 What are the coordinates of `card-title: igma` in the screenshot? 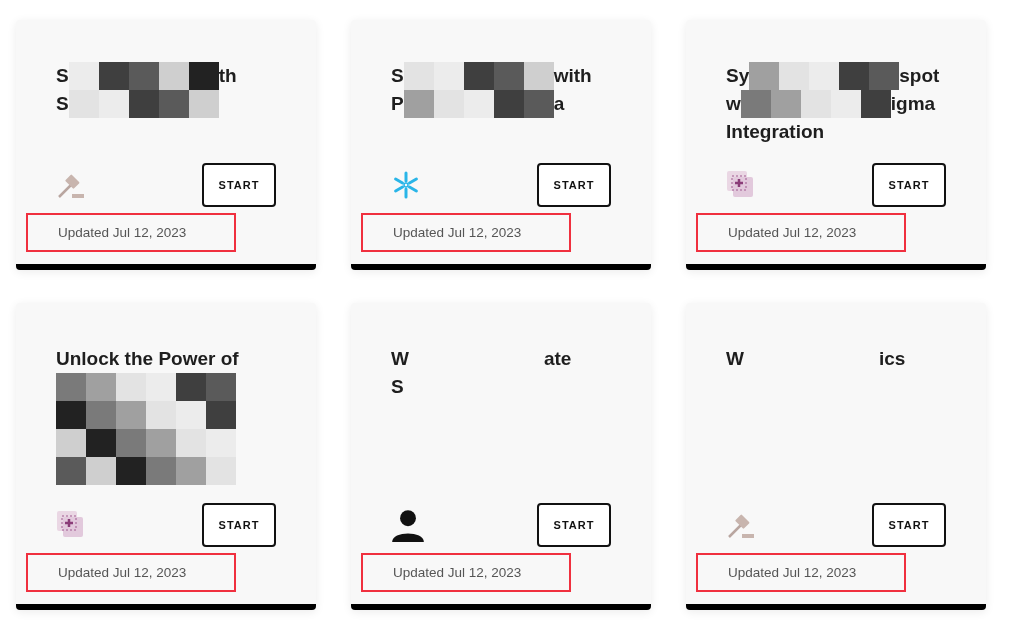 It's located at (913, 104).